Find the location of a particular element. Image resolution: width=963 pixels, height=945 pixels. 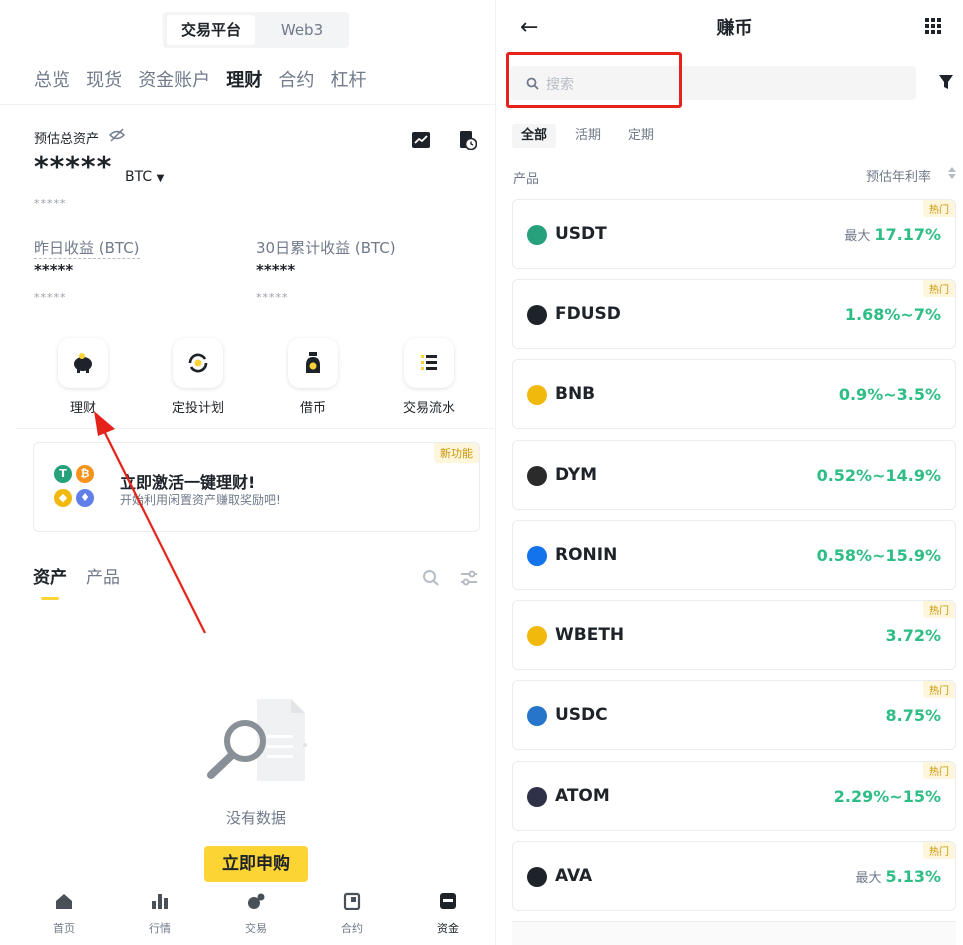

month-pnl-value: ***** is located at coordinates (276, 270).